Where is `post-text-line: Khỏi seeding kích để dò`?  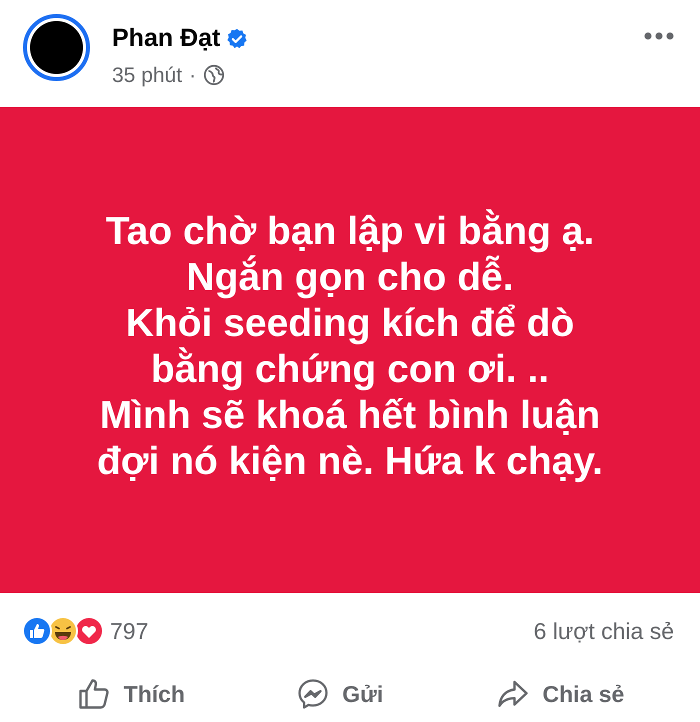 post-text-line: Khỏi seeding kích để dò is located at coordinates (350, 324).